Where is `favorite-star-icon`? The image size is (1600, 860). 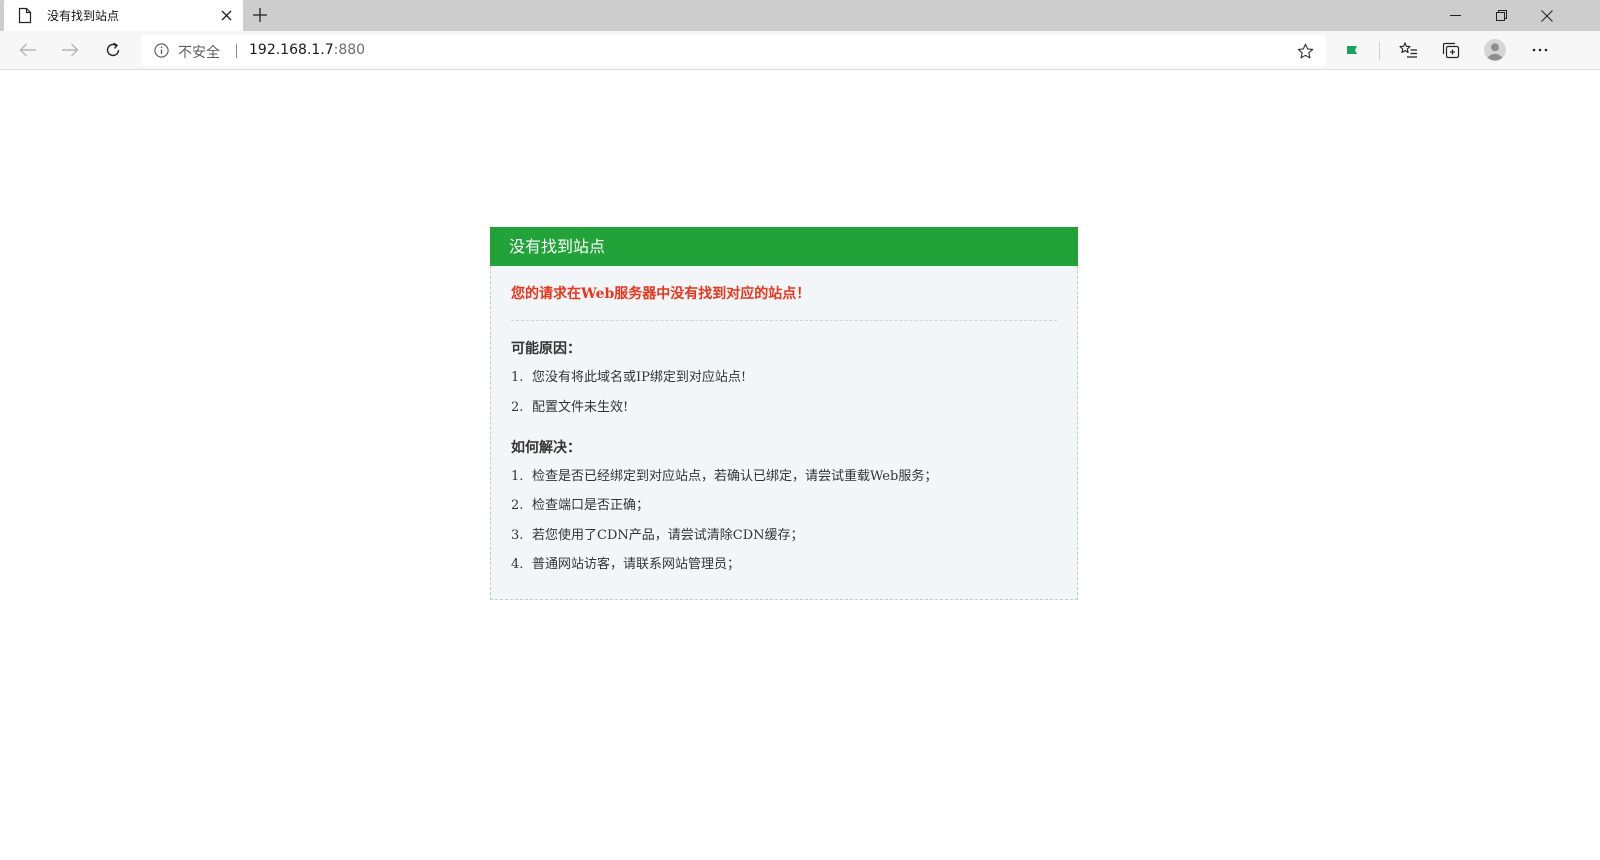 favorite-star-icon is located at coordinates (1305, 51).